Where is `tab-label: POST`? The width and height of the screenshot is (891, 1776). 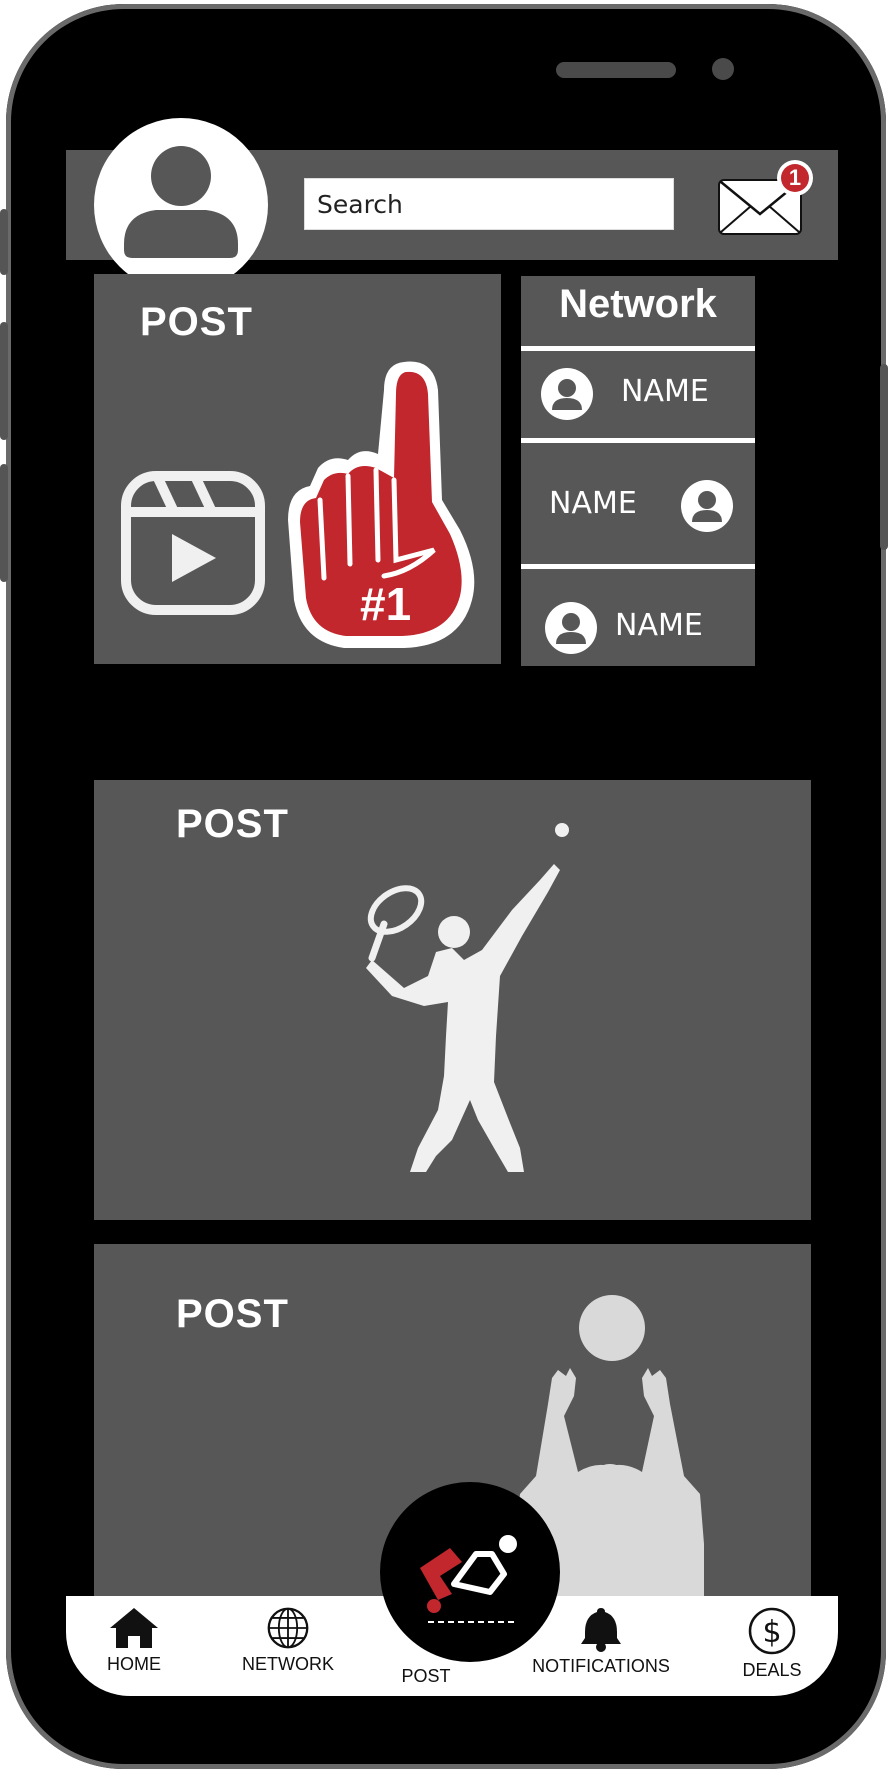 tab-label: POST is located at coordinates (426, 1676).